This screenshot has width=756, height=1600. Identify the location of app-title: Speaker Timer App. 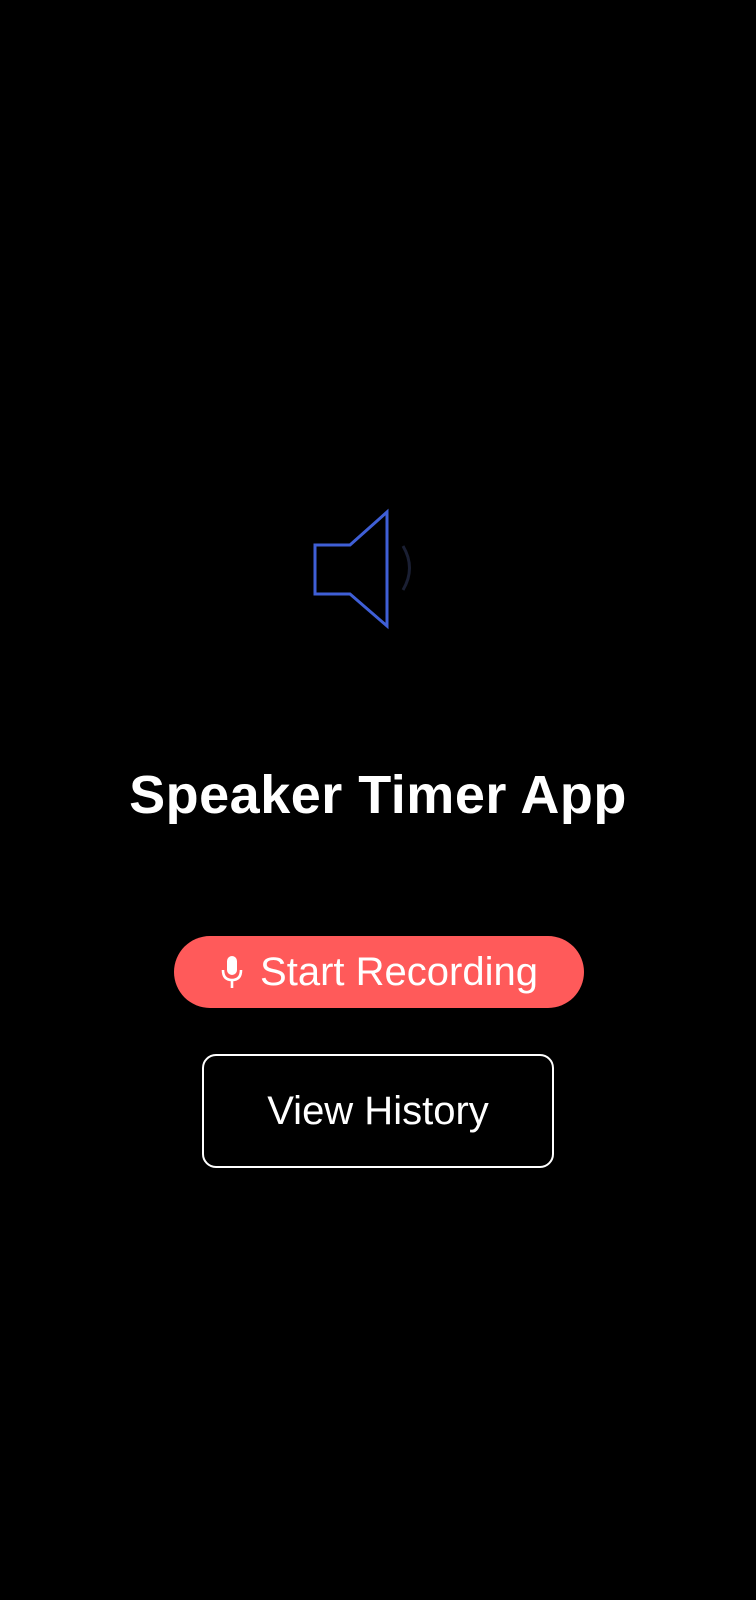
(378, 795).